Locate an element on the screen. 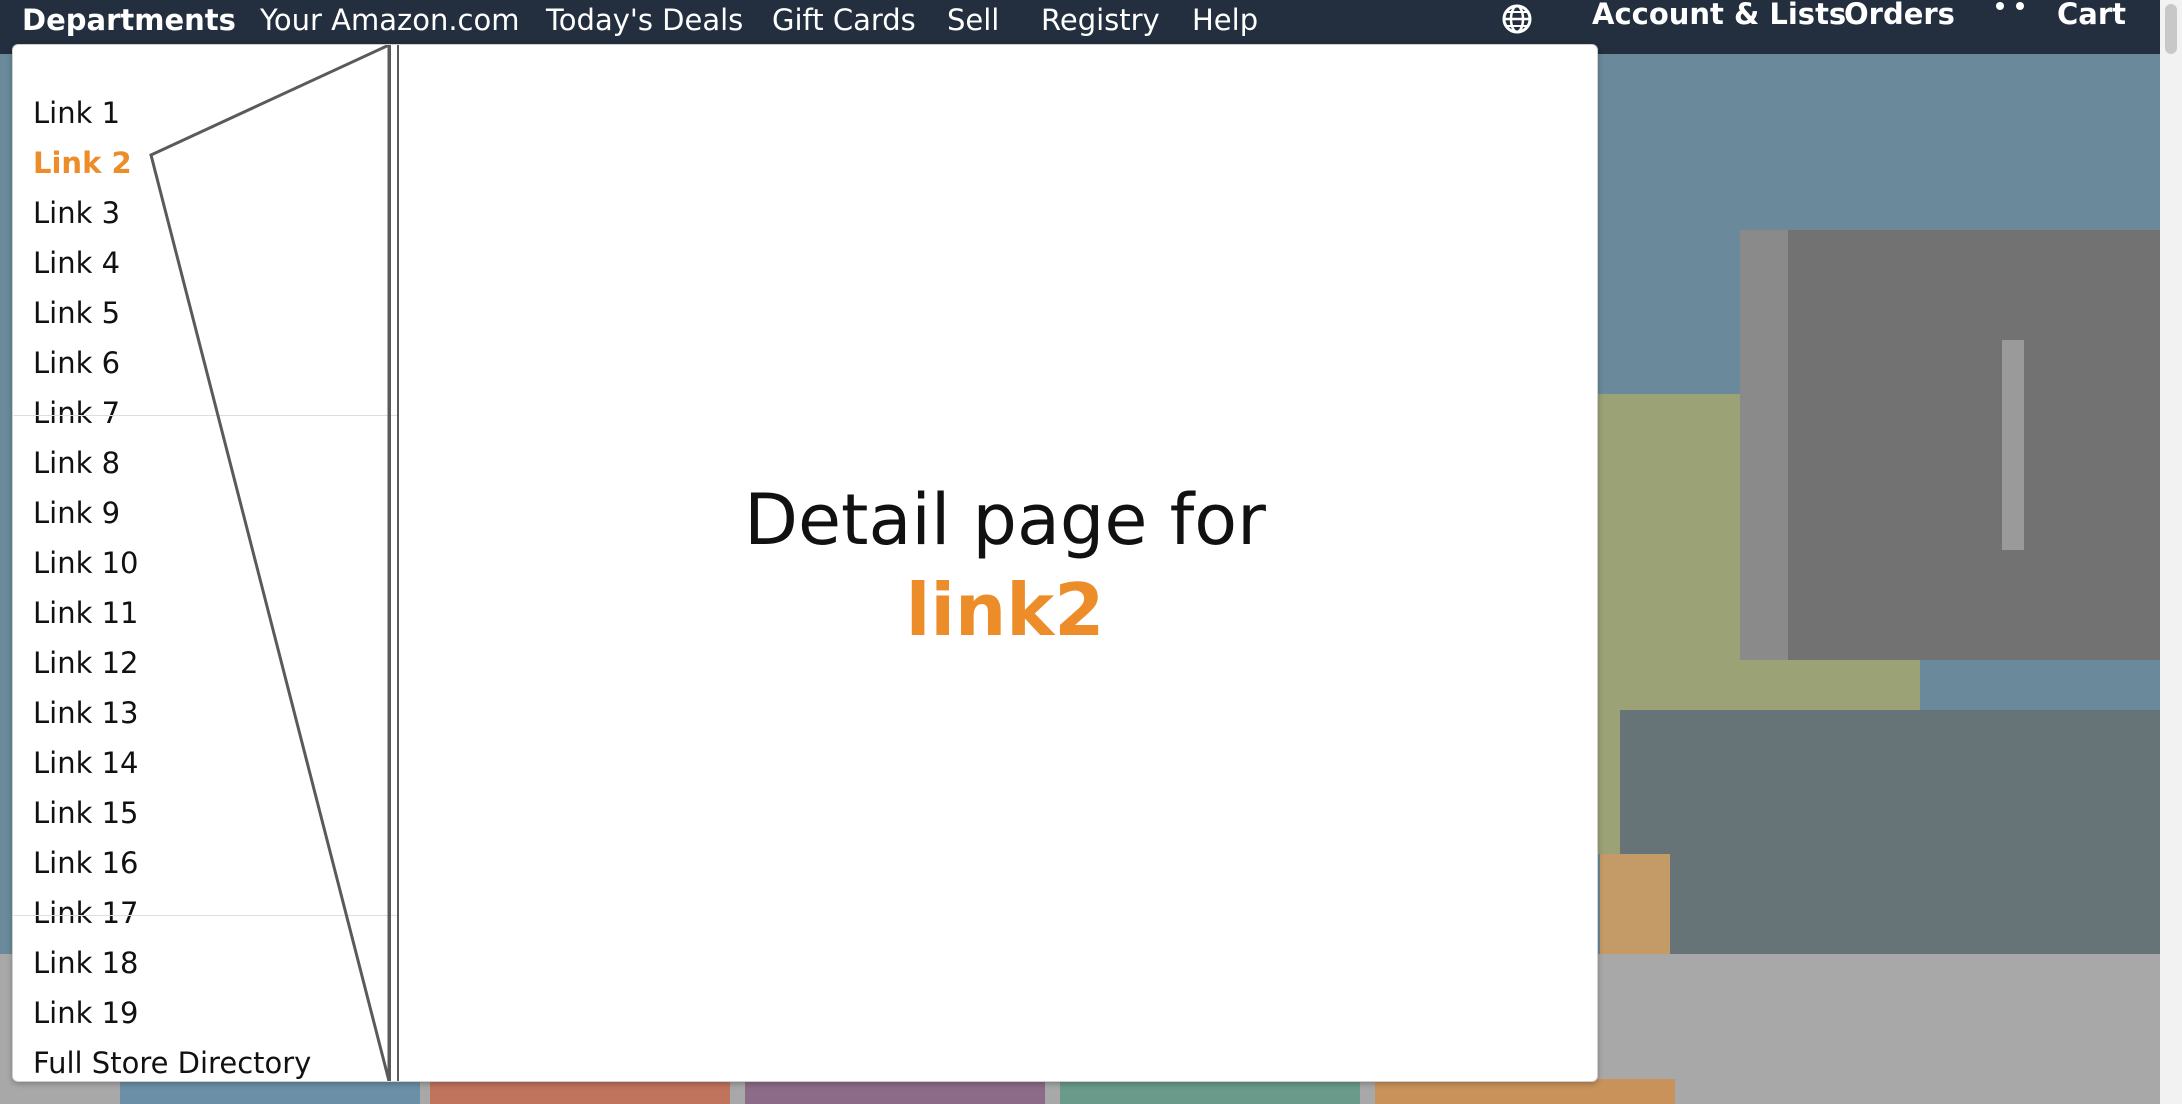  detail-heading: Detail page for is located at coordinates (1005, 520).